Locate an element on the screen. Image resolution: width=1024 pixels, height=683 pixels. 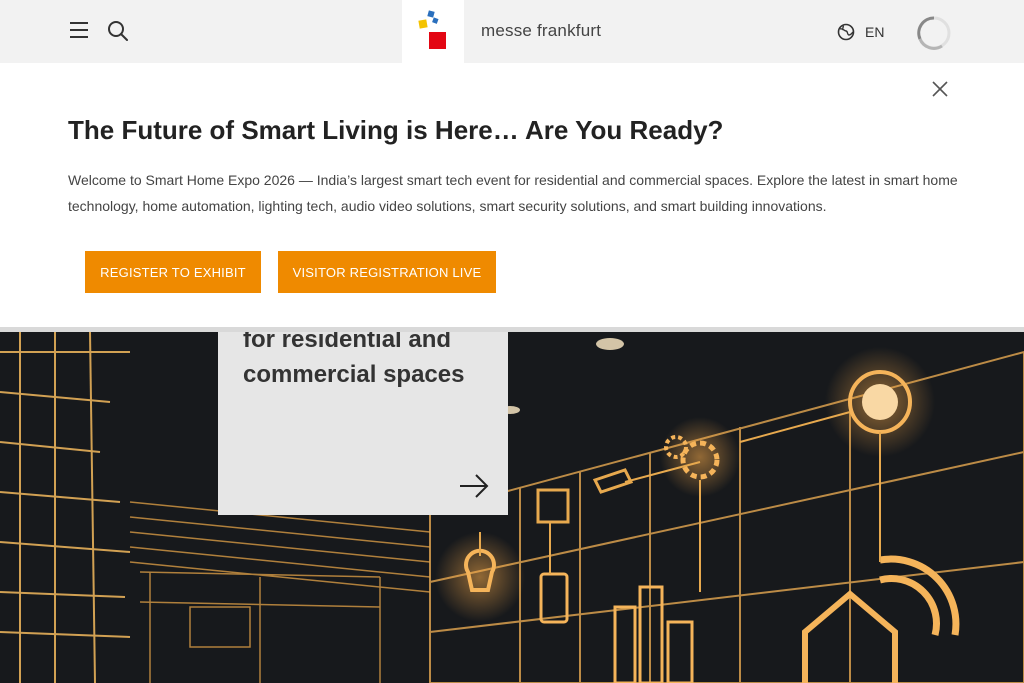
language-label: EN is located at coordinates (875, 32).